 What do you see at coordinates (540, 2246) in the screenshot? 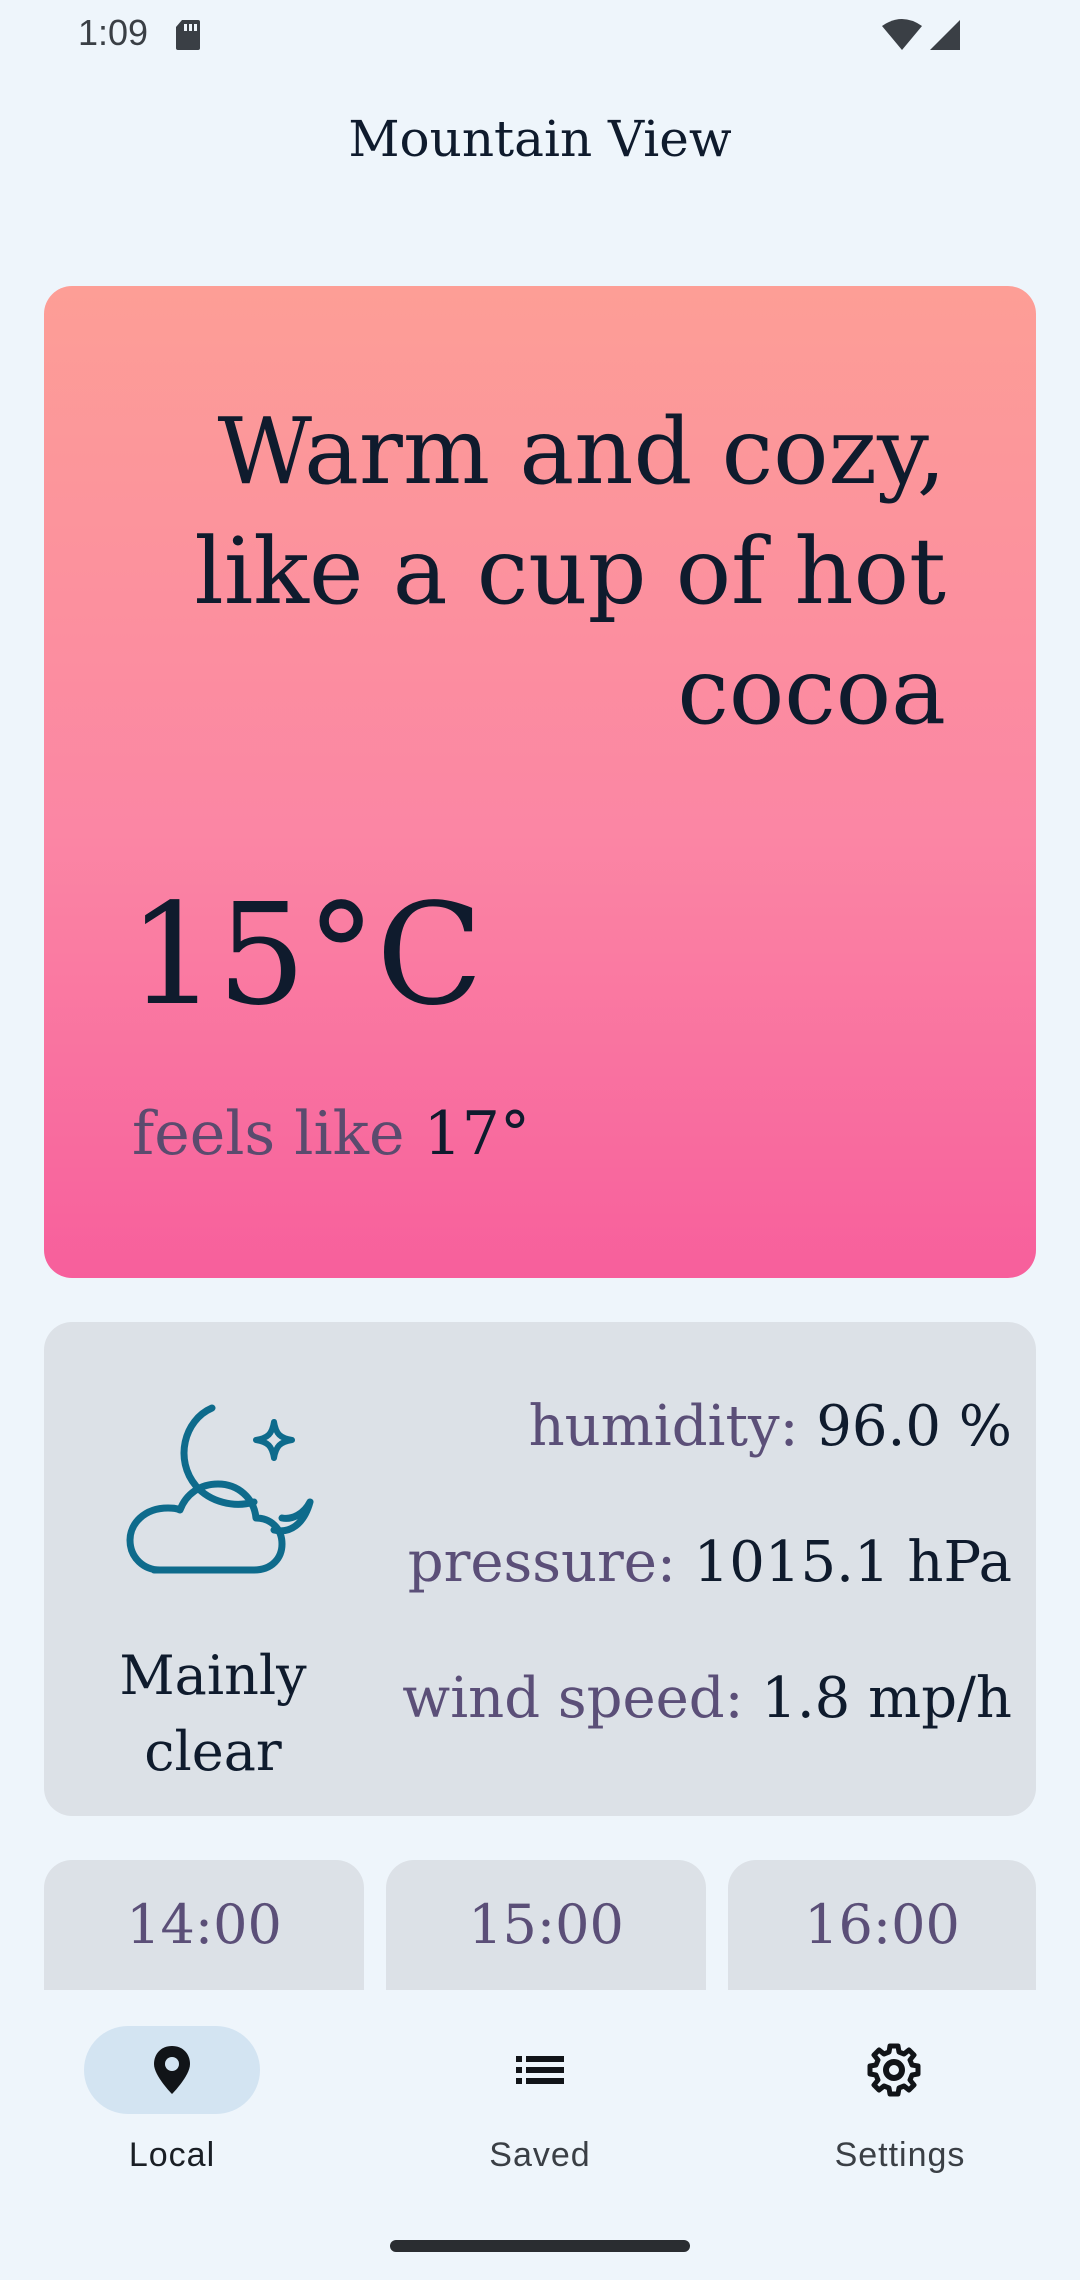
I see `home-indicator` at bounding box center [540, 2246].